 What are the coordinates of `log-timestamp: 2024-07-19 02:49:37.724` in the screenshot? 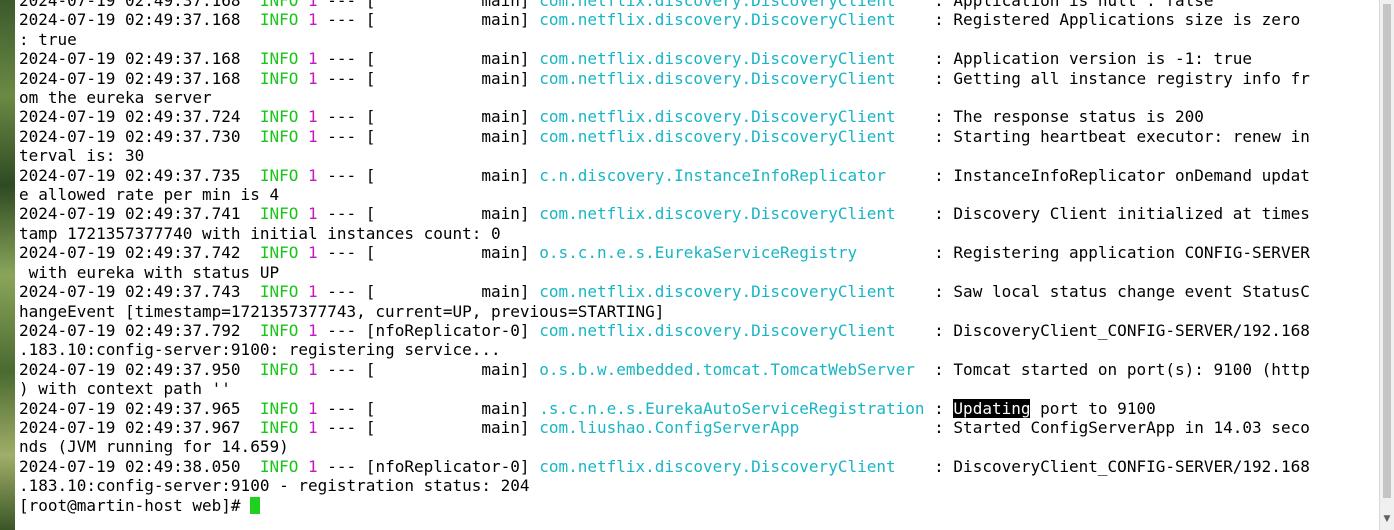 It's located at (130, 117).